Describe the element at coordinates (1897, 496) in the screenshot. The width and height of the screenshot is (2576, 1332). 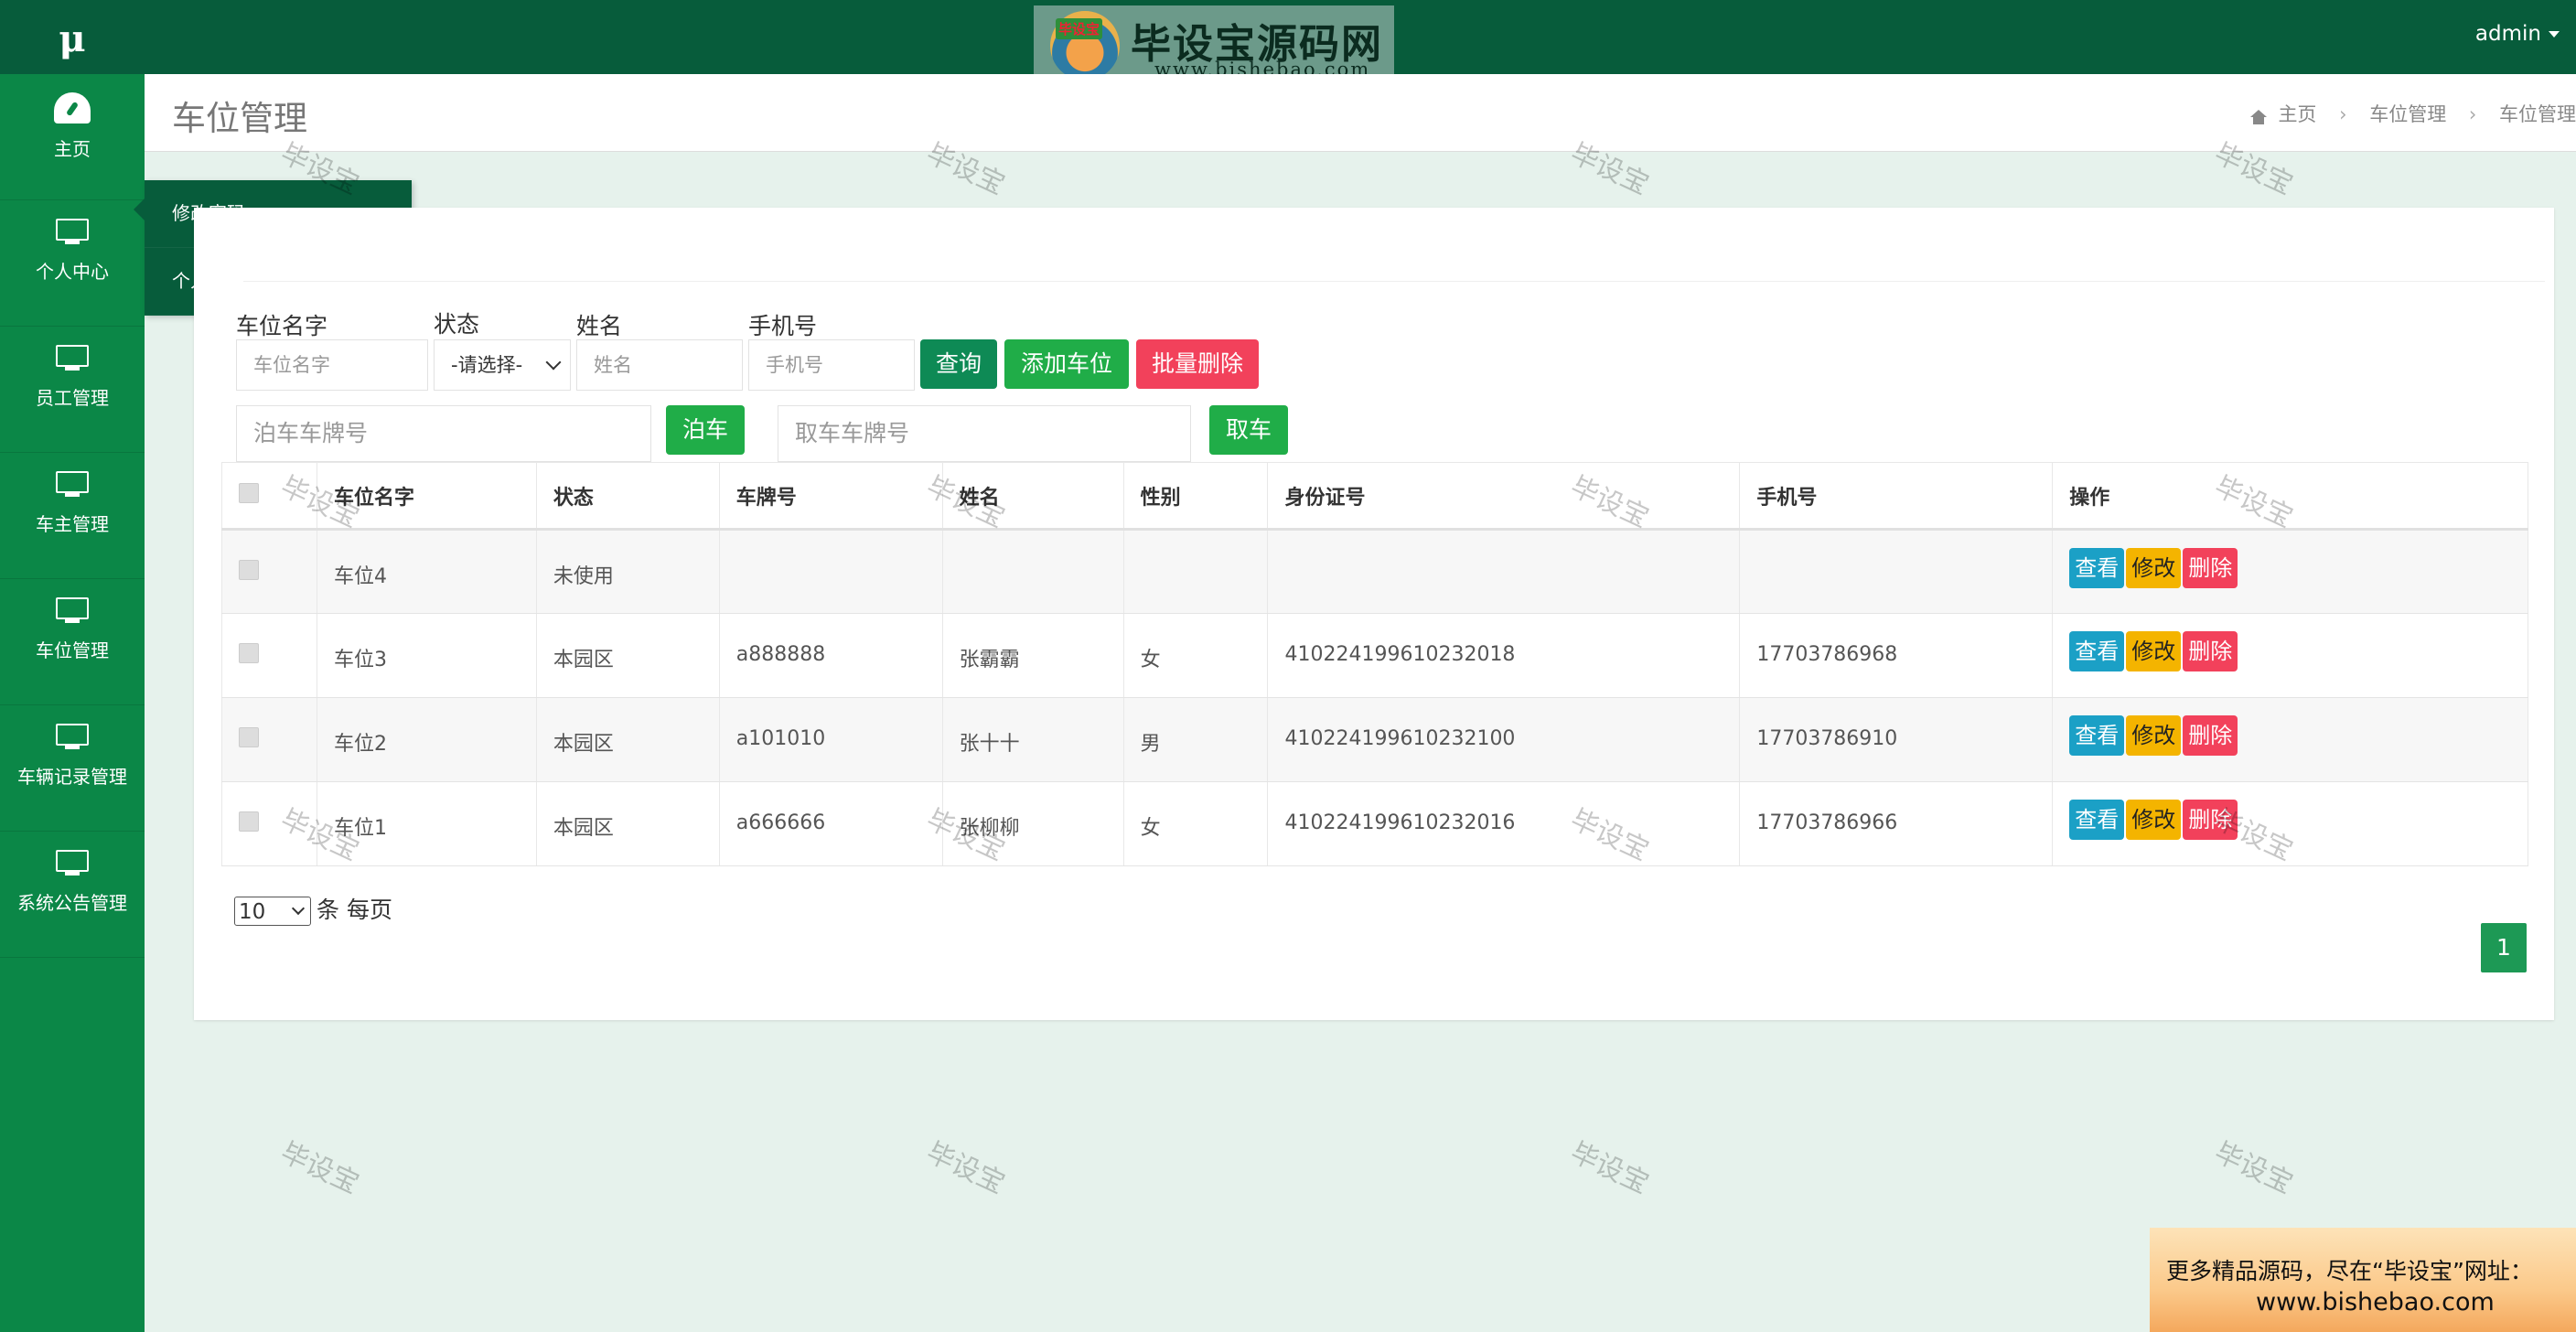
I see `column-header: 手机号` at that location.